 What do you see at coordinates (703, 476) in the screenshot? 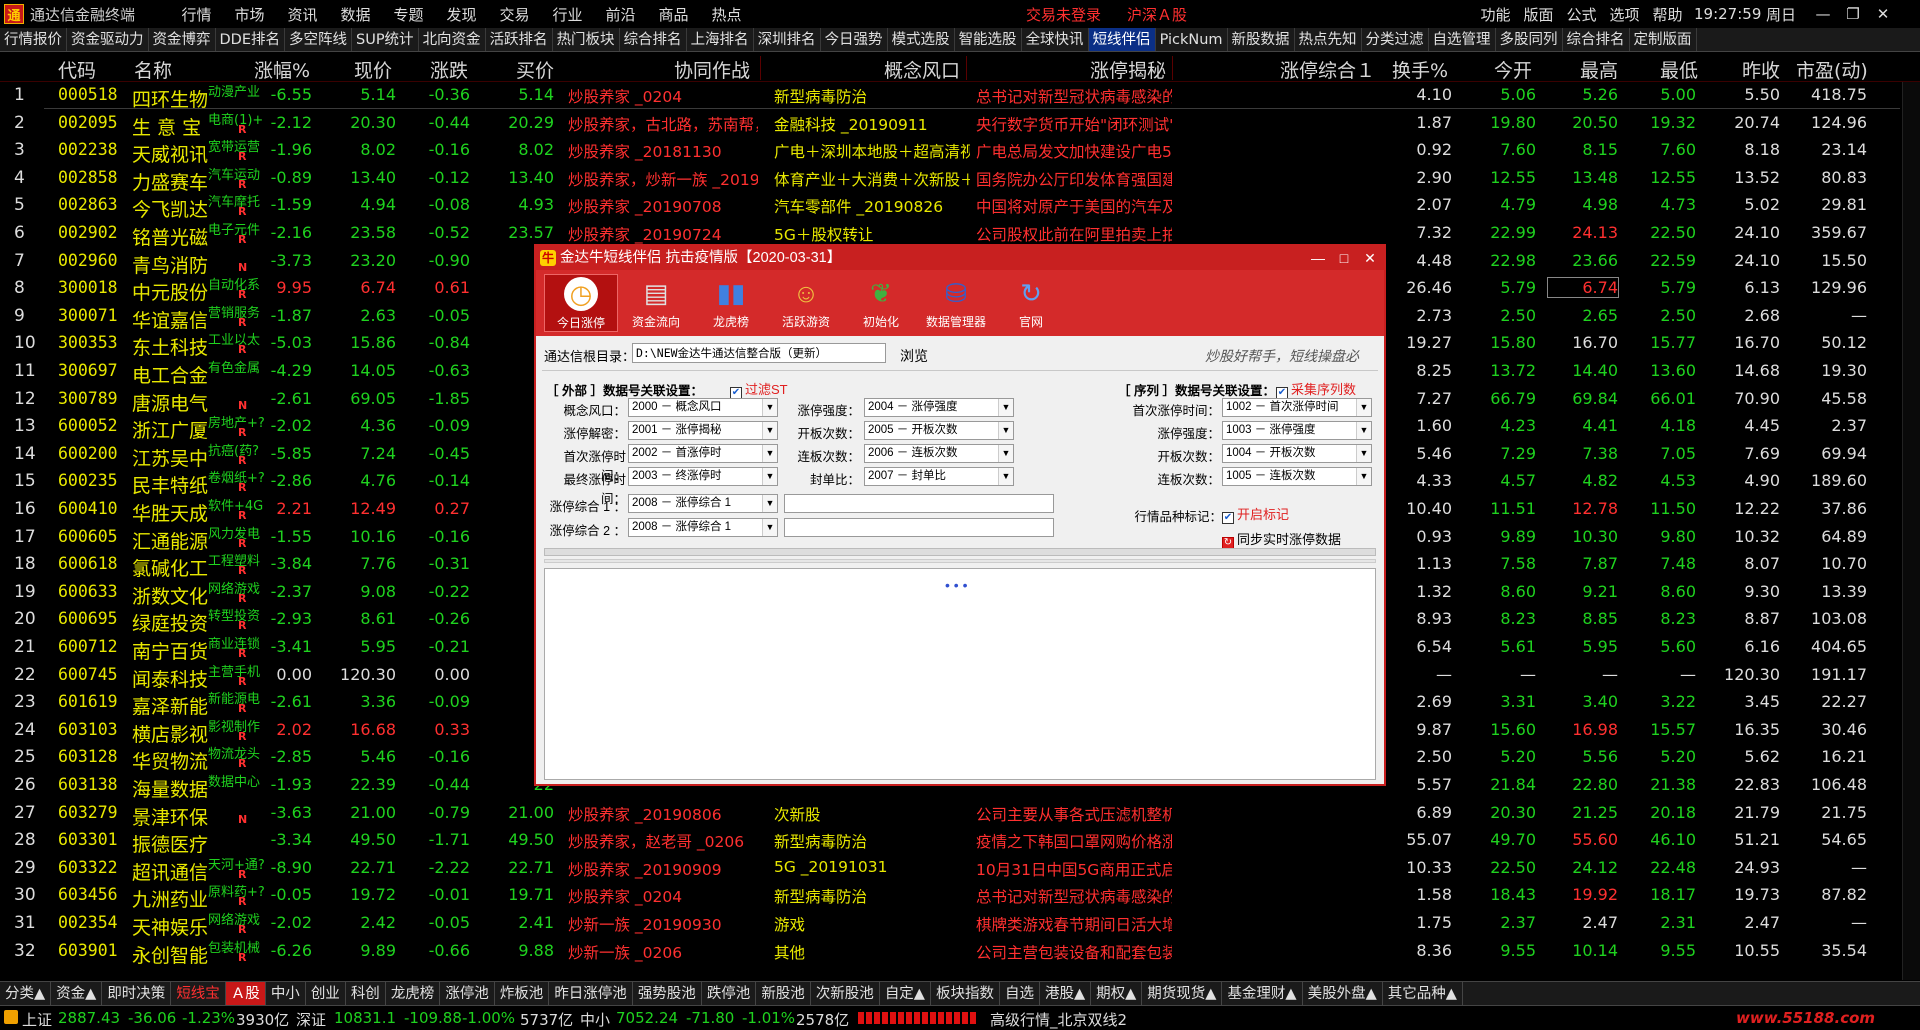
I see `ext-left-select: 2003 － 终涨停时 ▼` at bounding box center [703, 476].